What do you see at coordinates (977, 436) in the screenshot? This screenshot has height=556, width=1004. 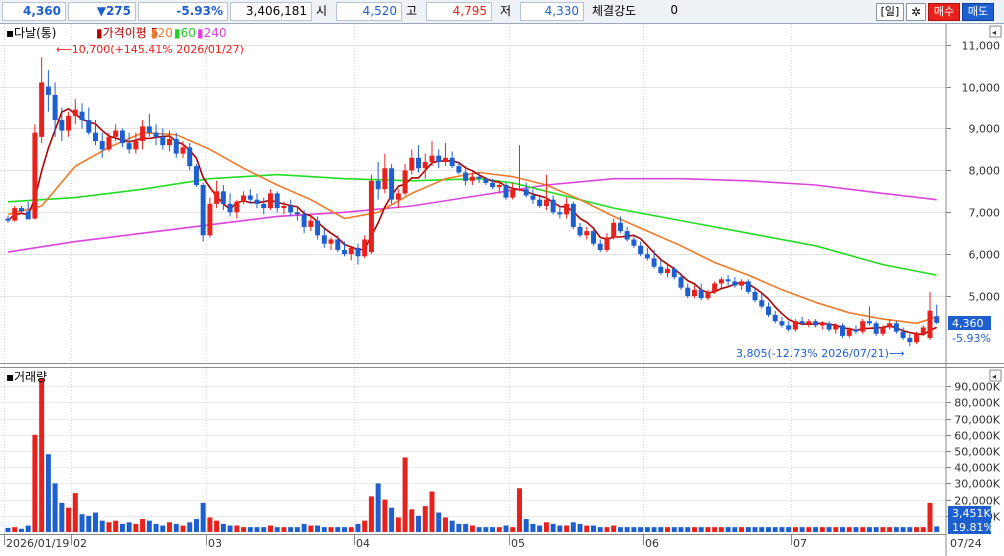 I see `volume-tick-label: 60,000K` at bounding box center [977, 436].